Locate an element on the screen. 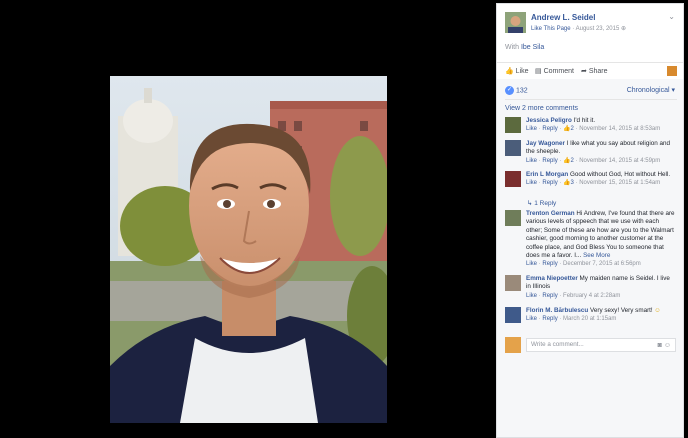 The image size is (688, 438). reply-count-label: 1 Reply is located at coordinates (545, 203).